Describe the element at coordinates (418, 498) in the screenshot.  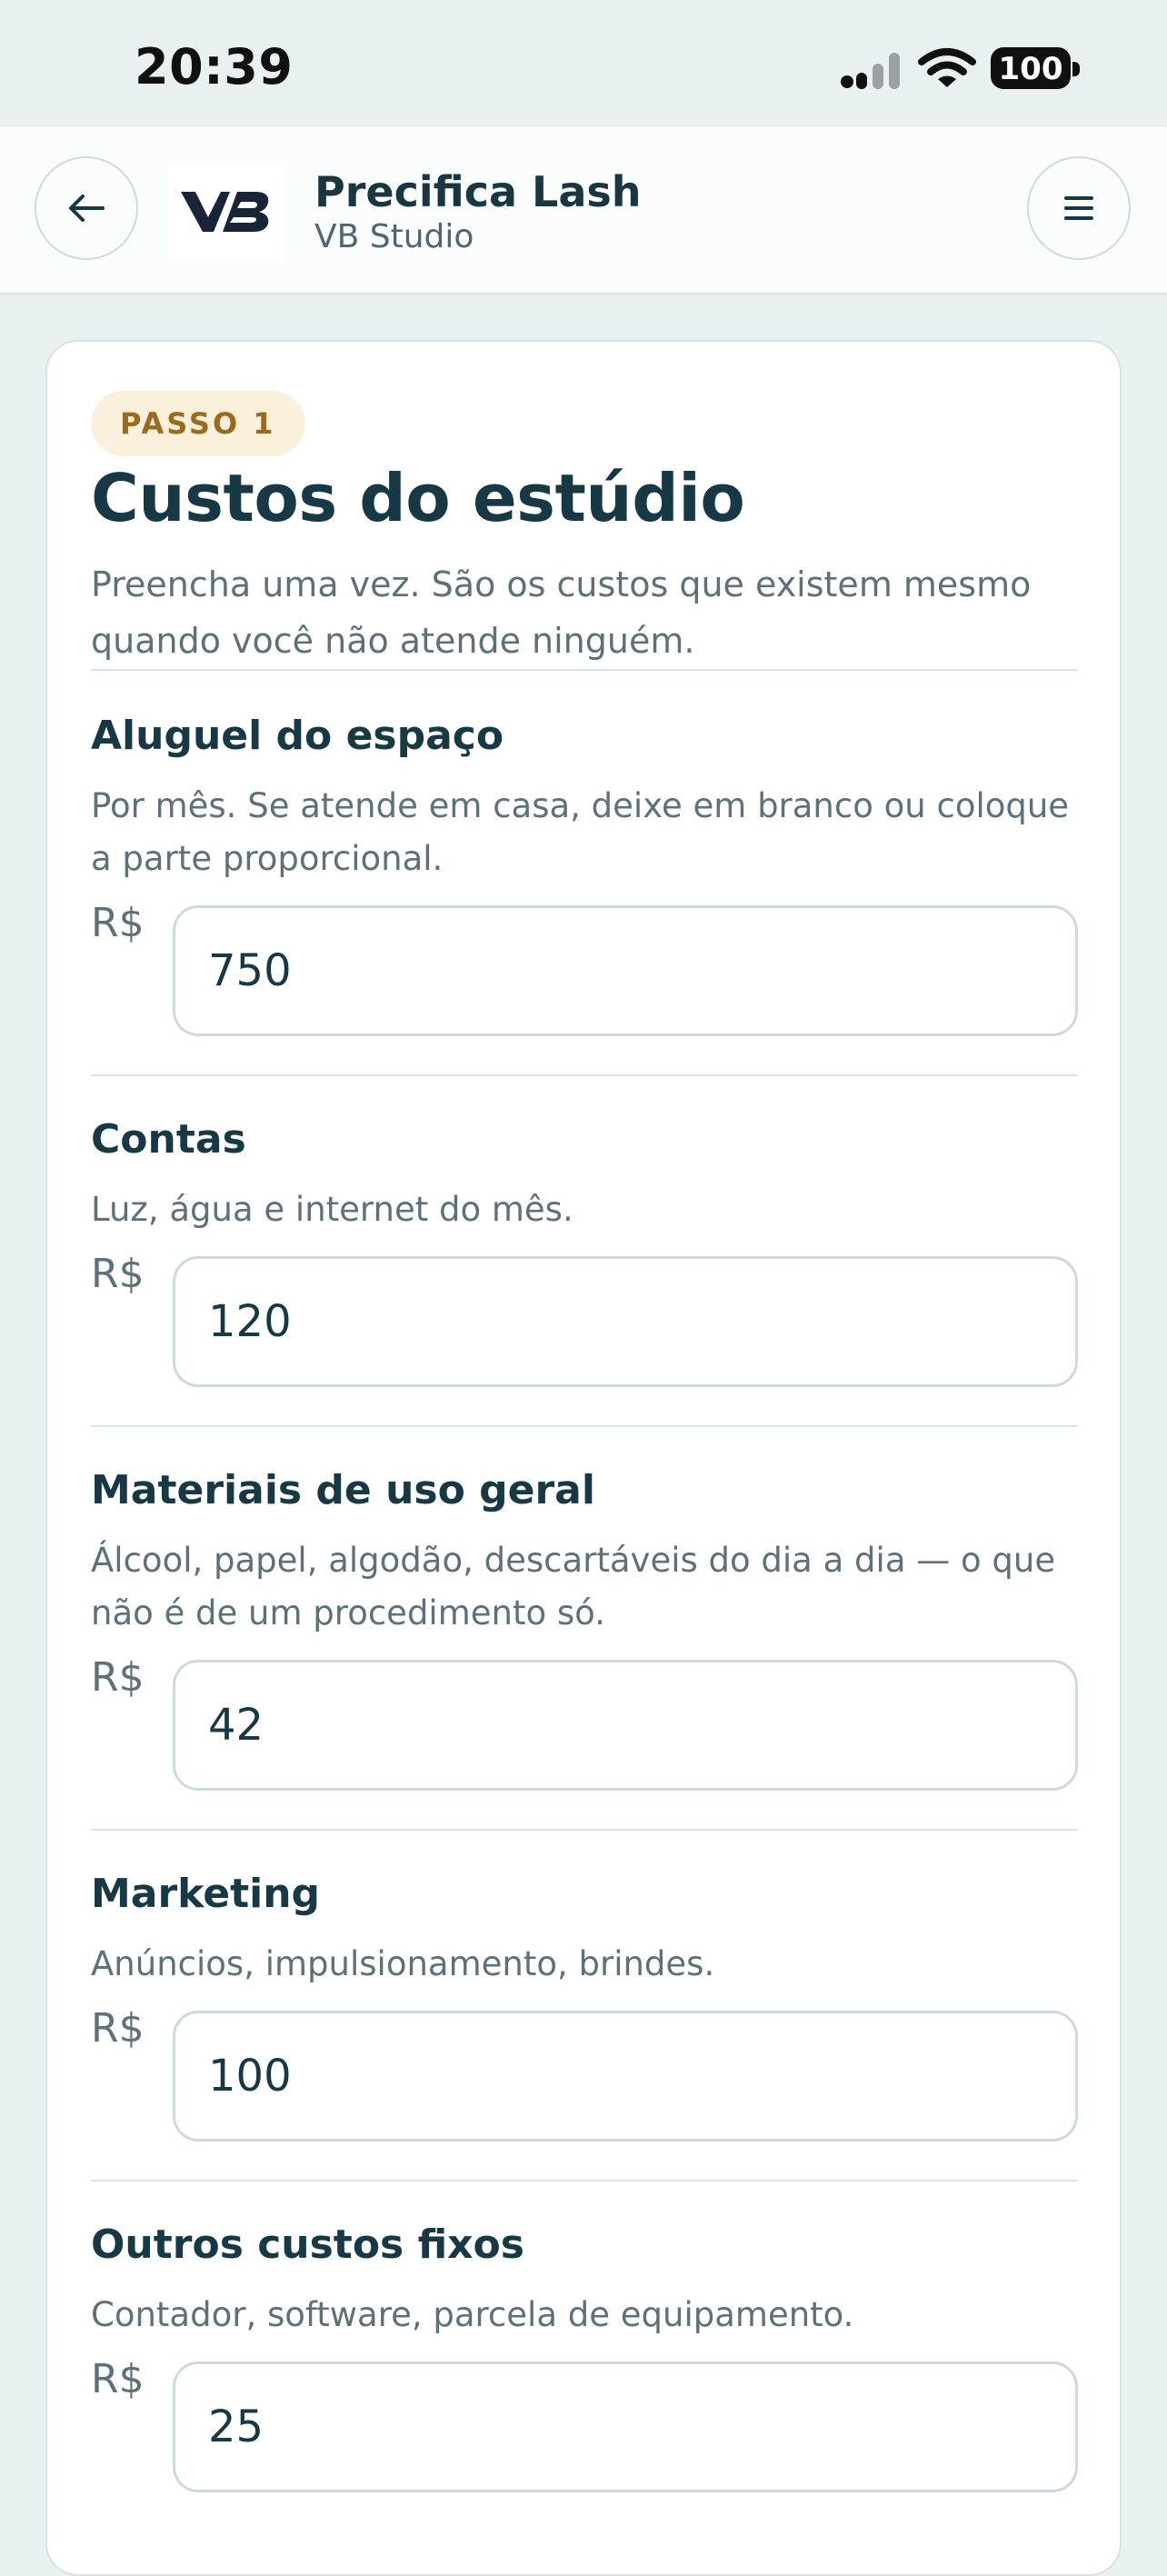
I see `page-title: Custos do estúdio` at that location.